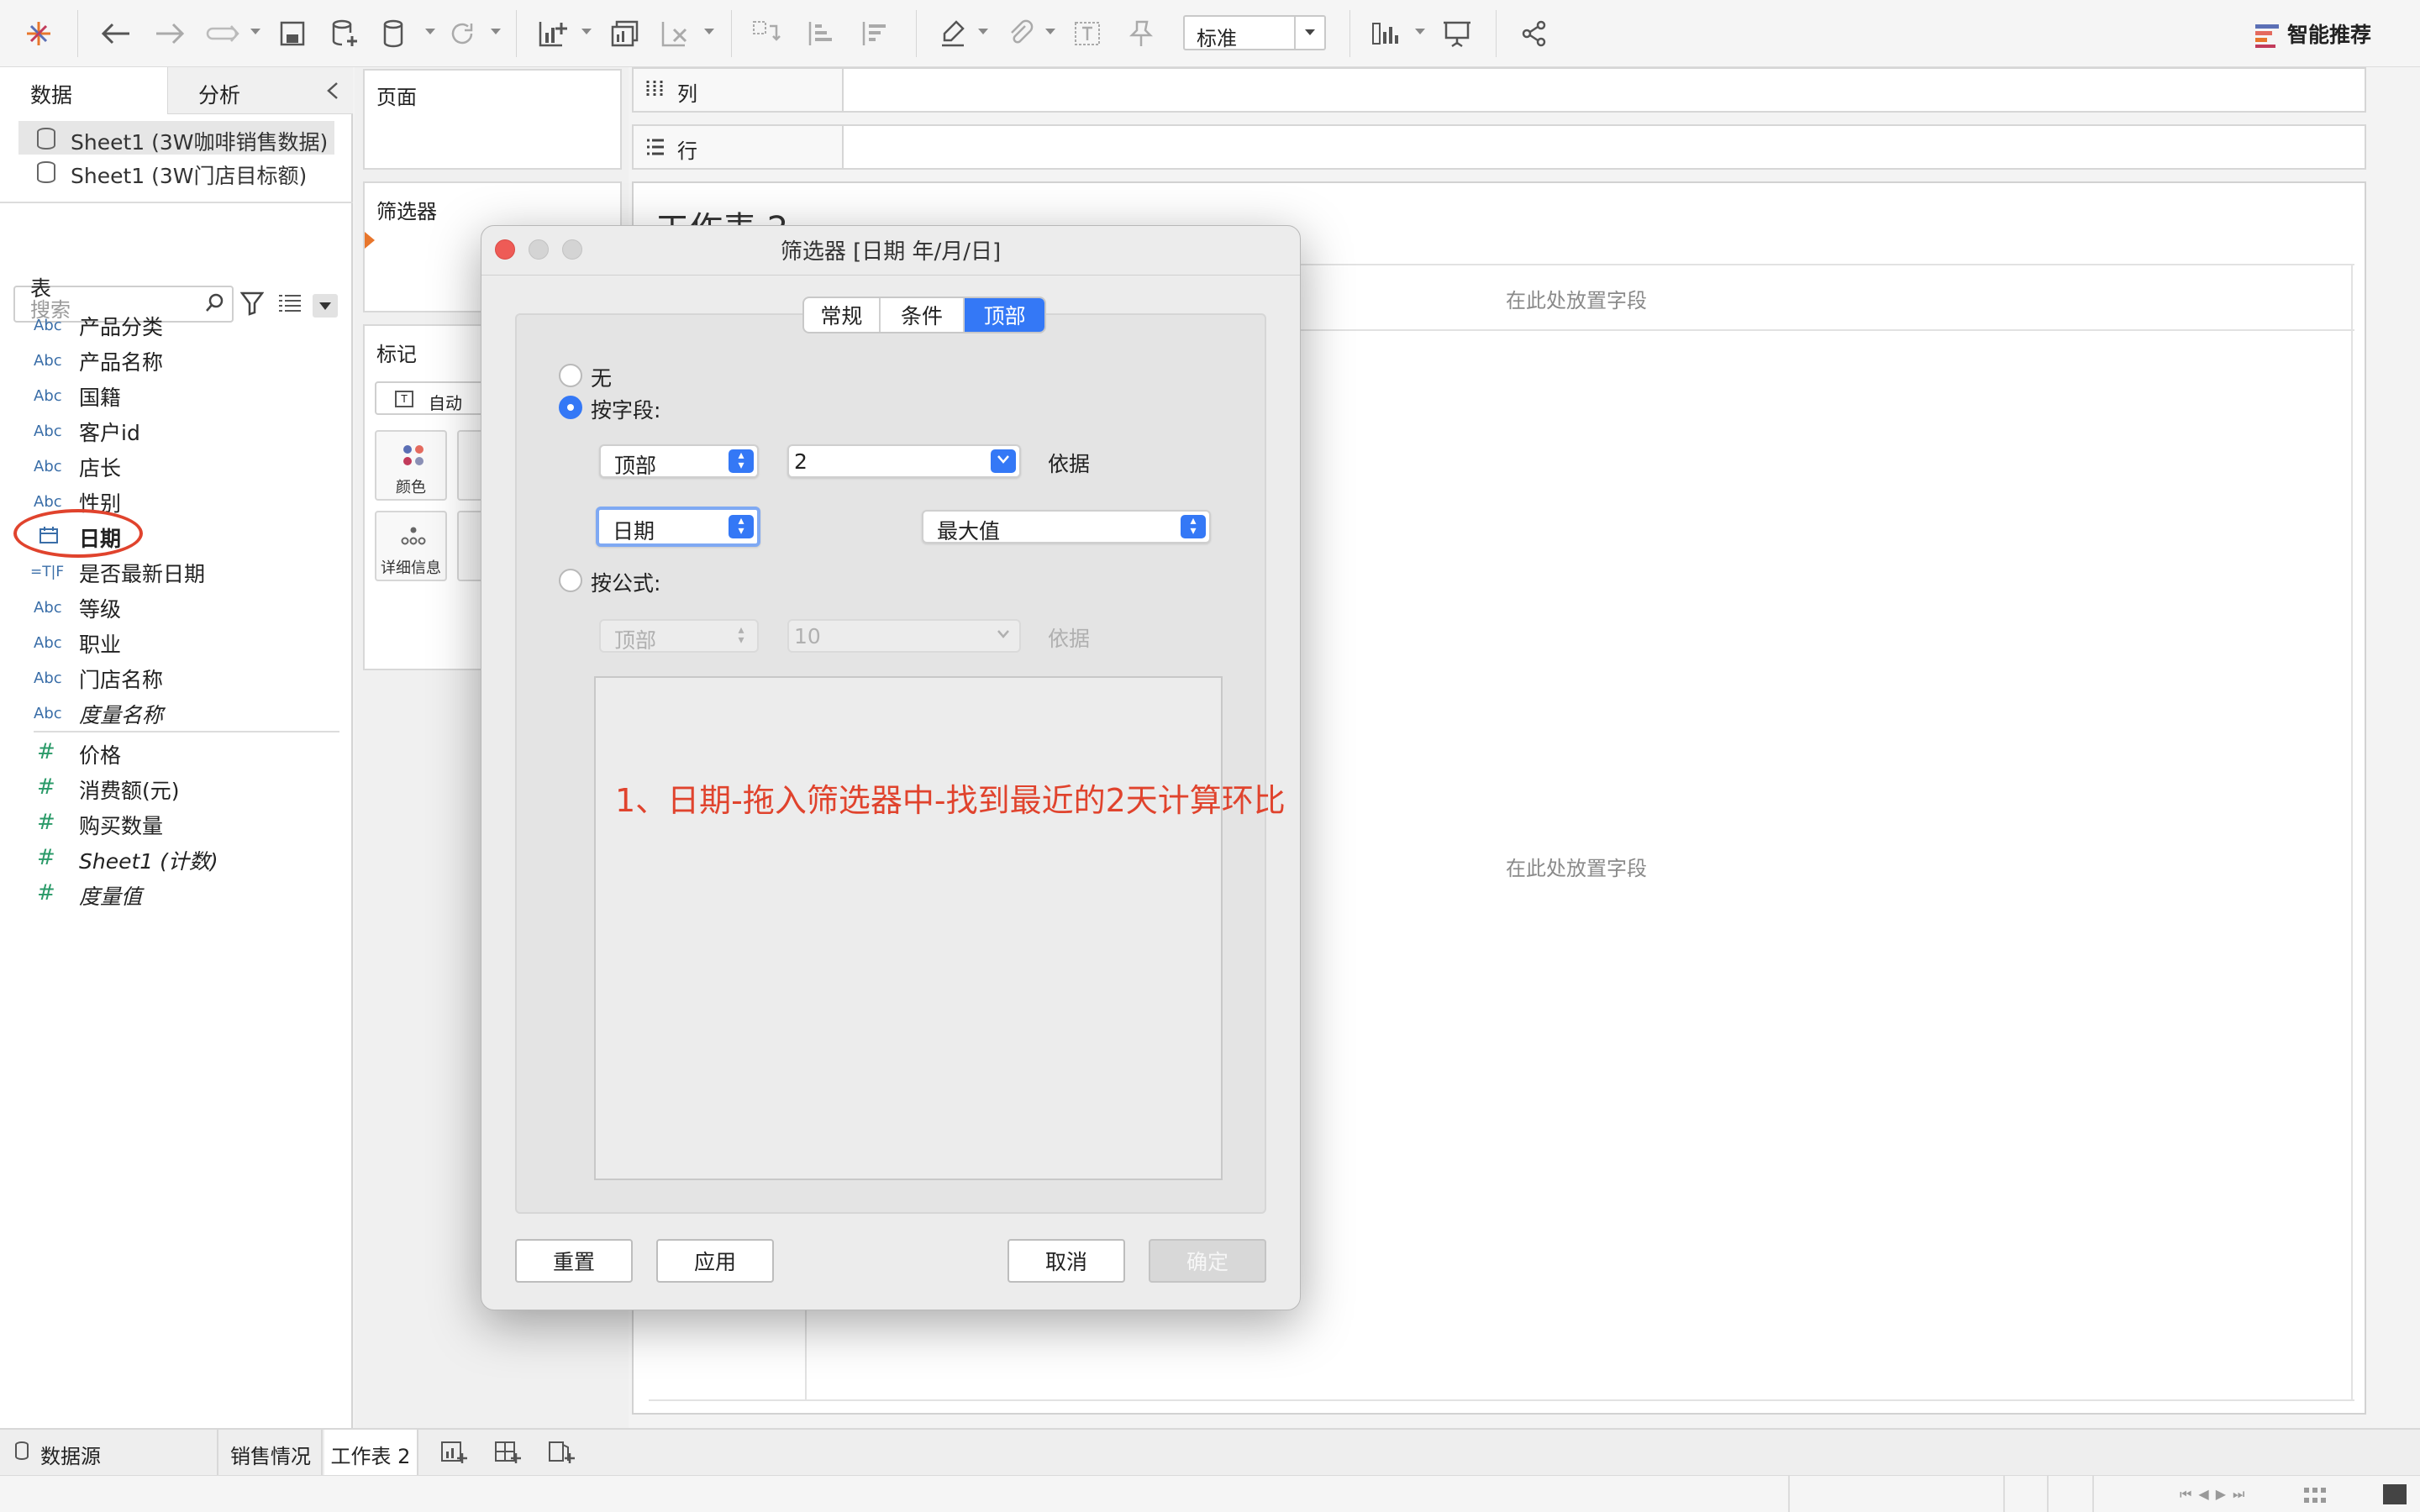 The height and width of the screenshot is (1512, 2420). I want to click on aggregation-select: 最大值 ▴ ▾, so click(1066, 526).